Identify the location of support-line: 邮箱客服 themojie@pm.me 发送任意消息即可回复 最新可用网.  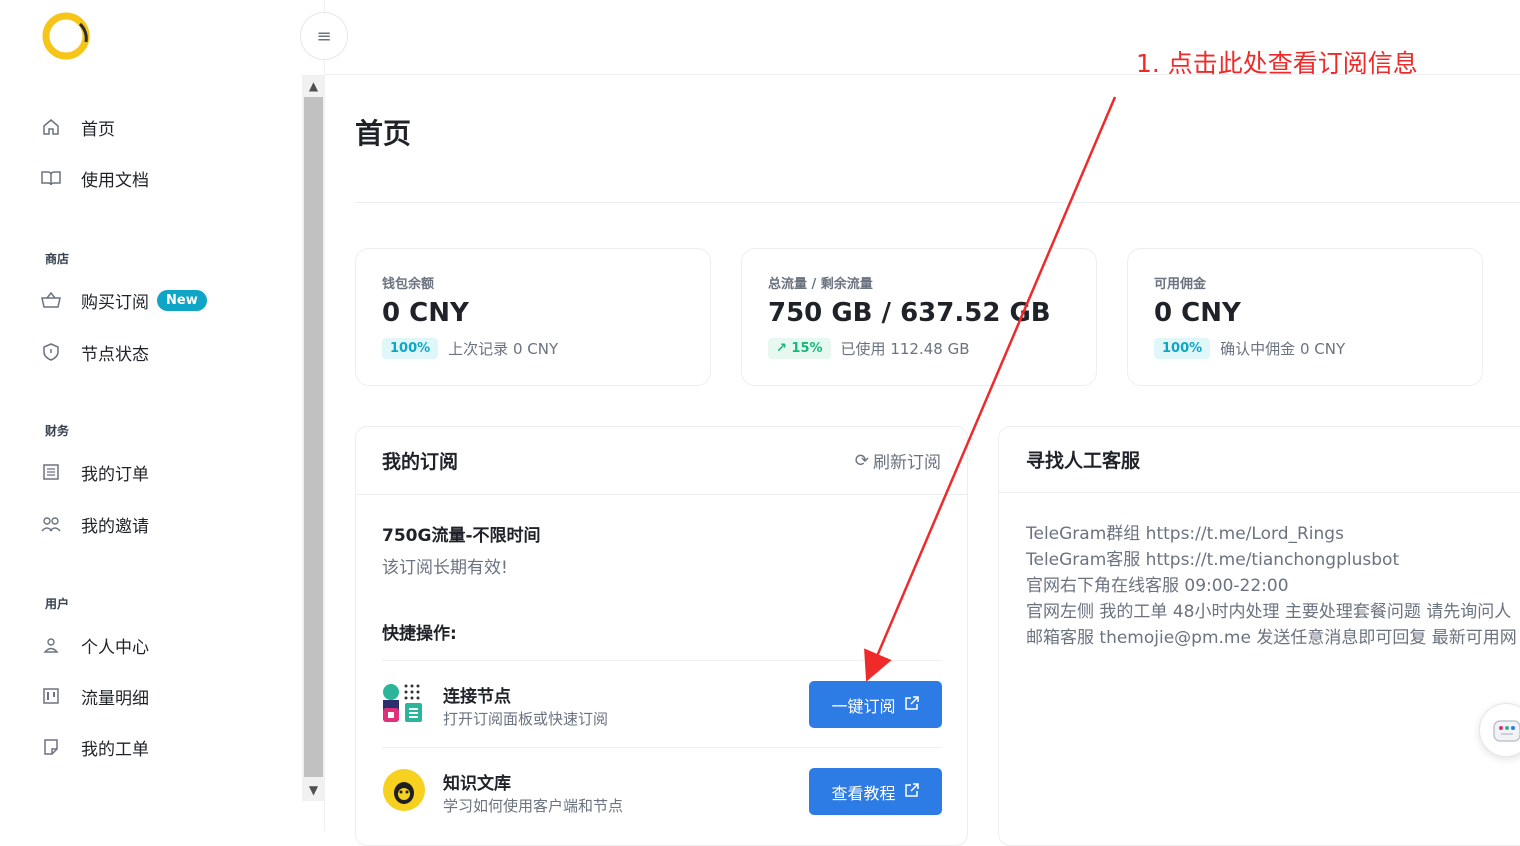
(1271, 638).